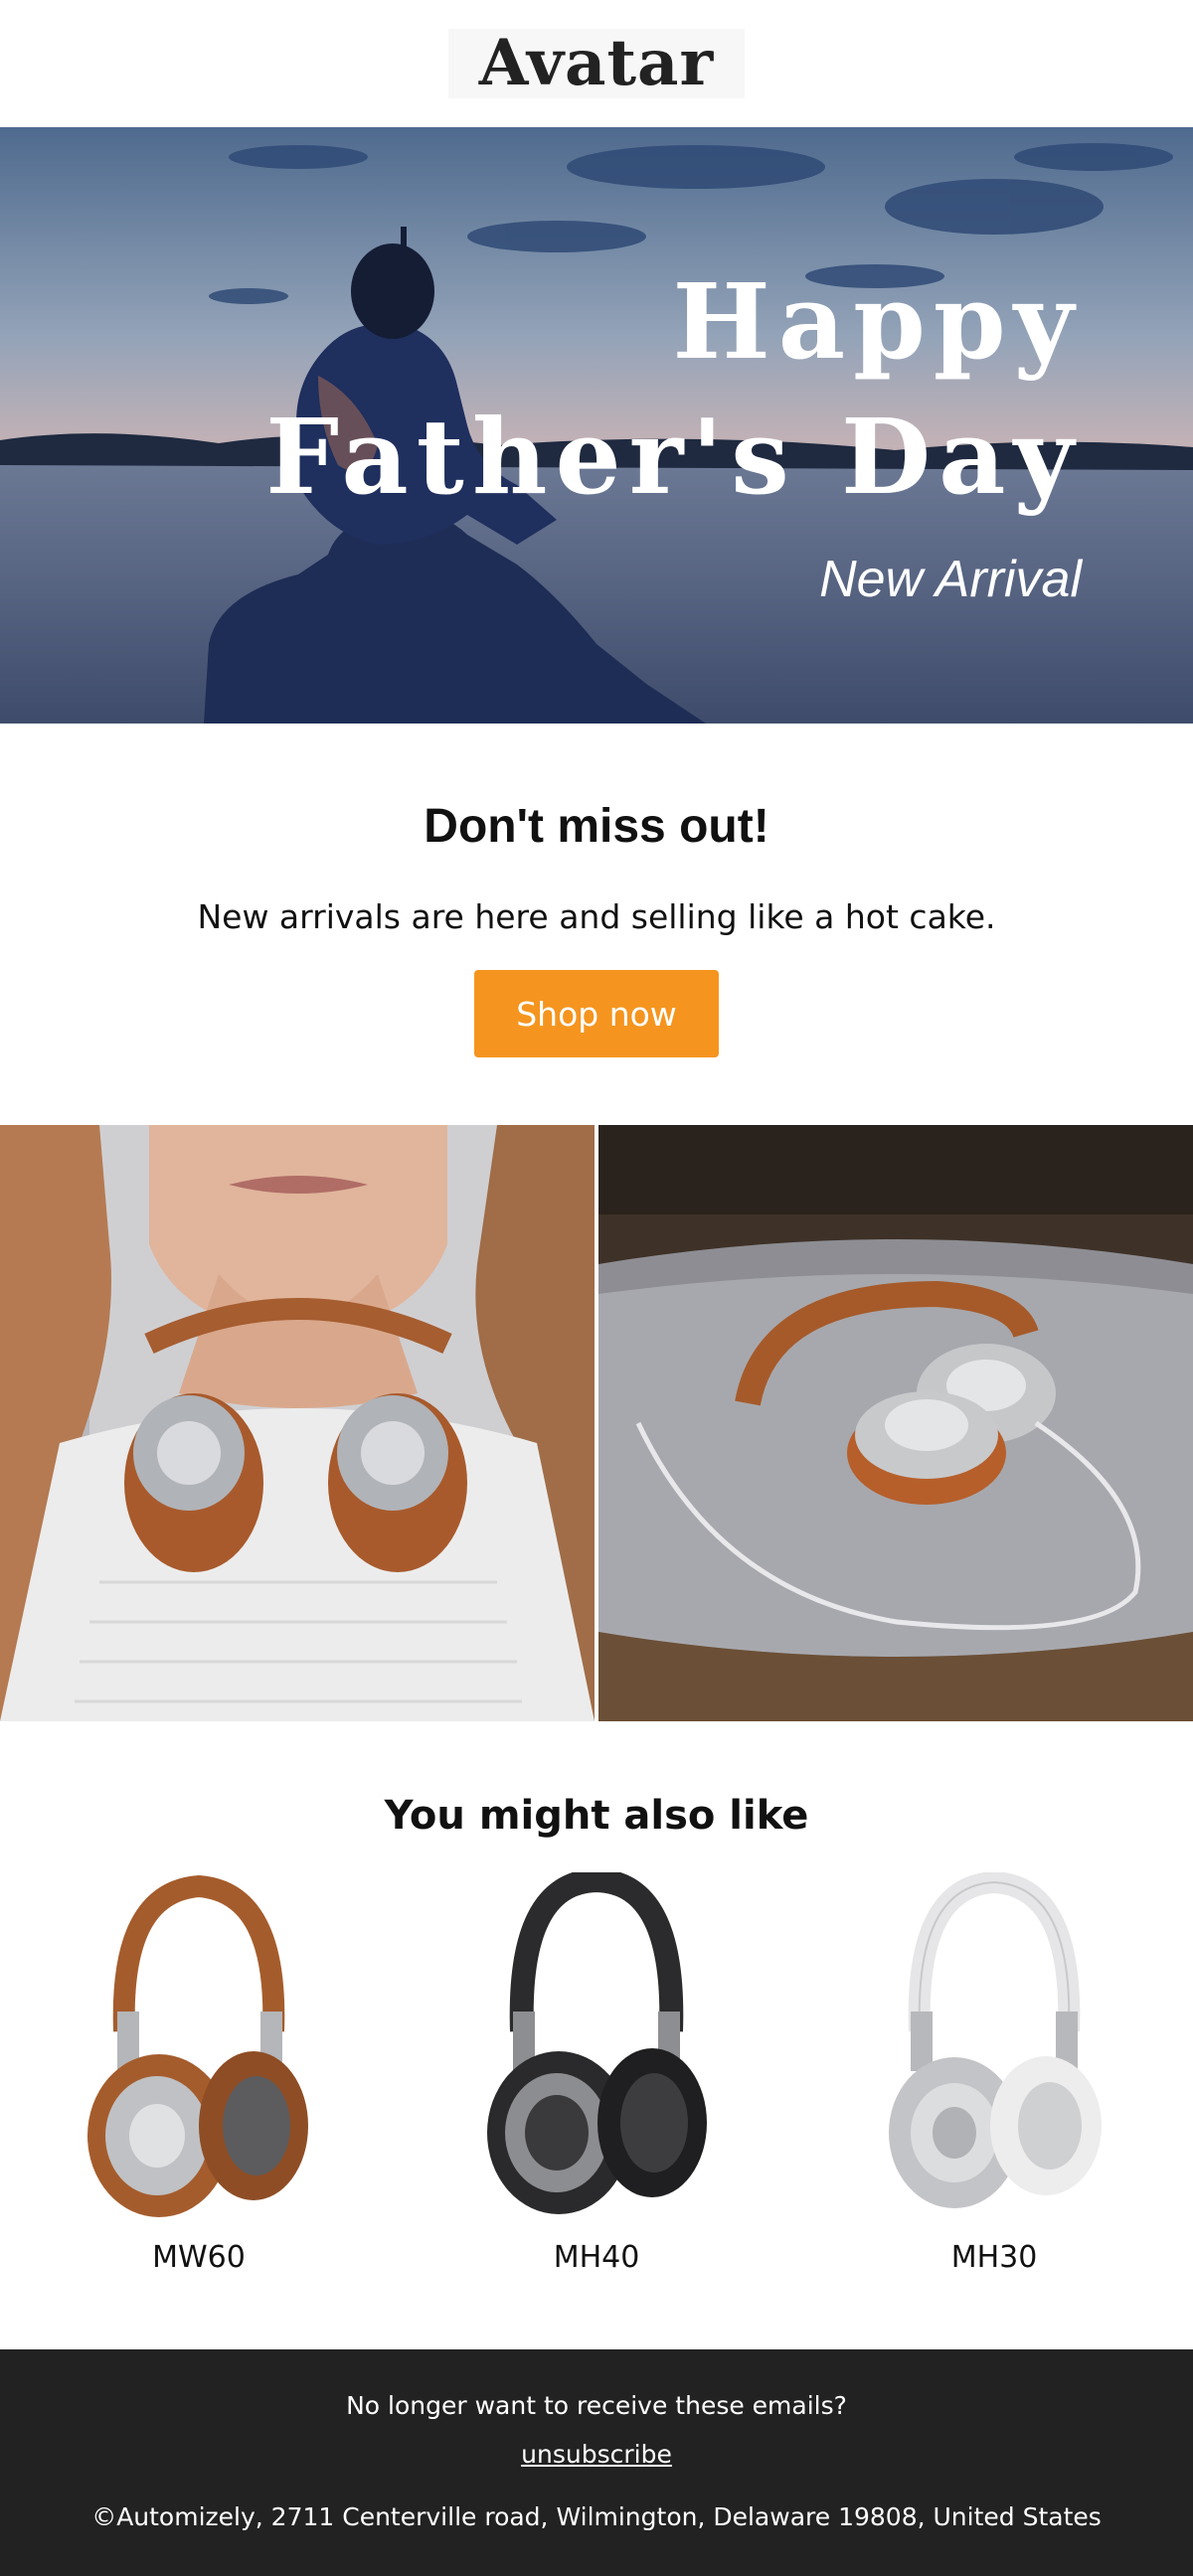  Describe the element at coordinates (673, 389) in the screenshot. I see `hero-title: Happy Father's Day` at that location.